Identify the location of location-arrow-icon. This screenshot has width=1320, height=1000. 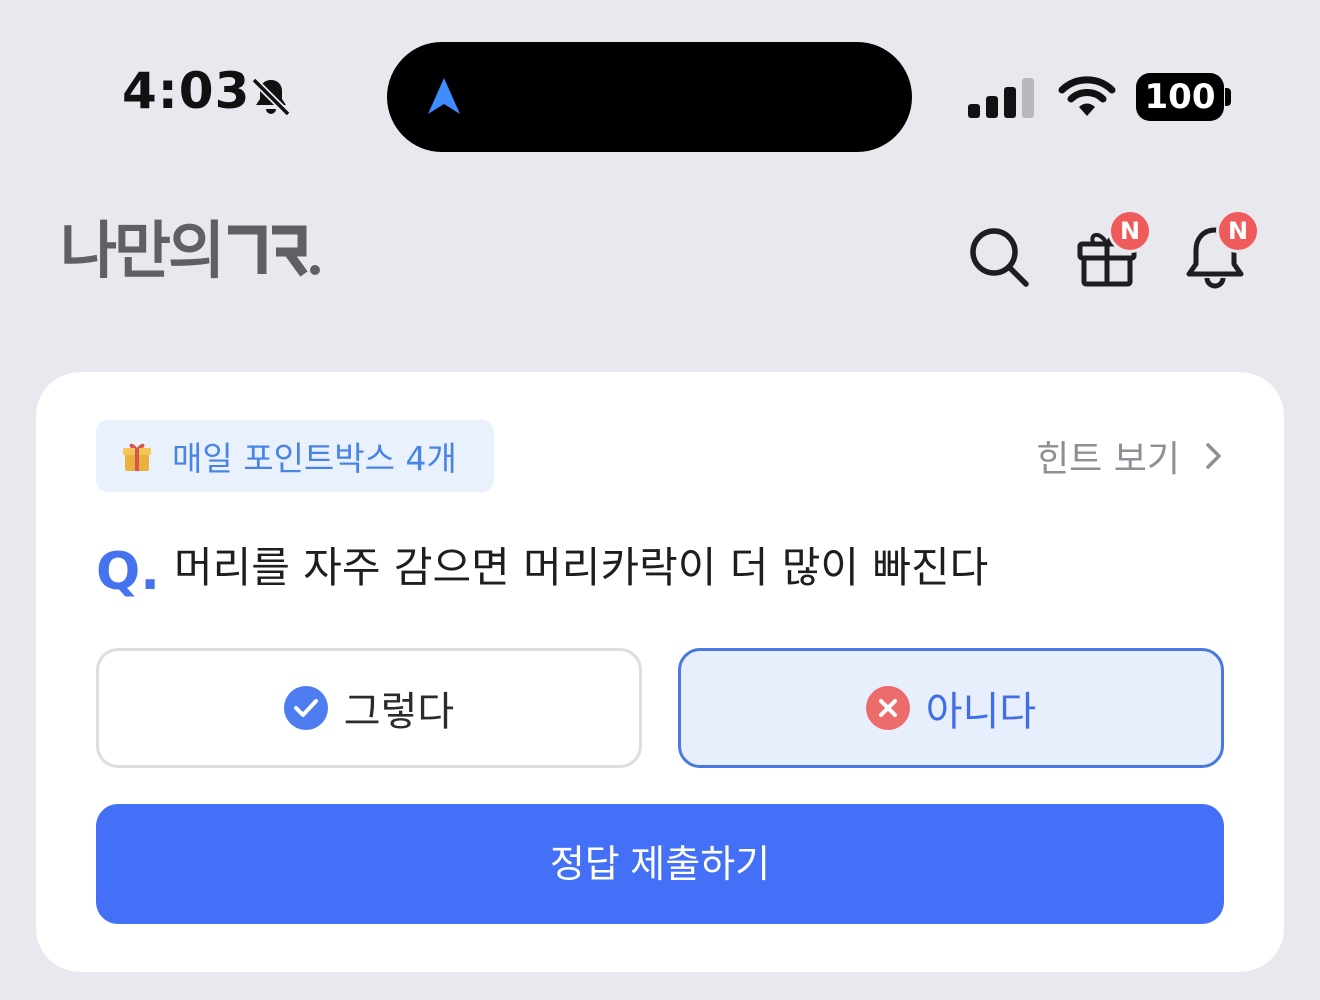
(444, 96).